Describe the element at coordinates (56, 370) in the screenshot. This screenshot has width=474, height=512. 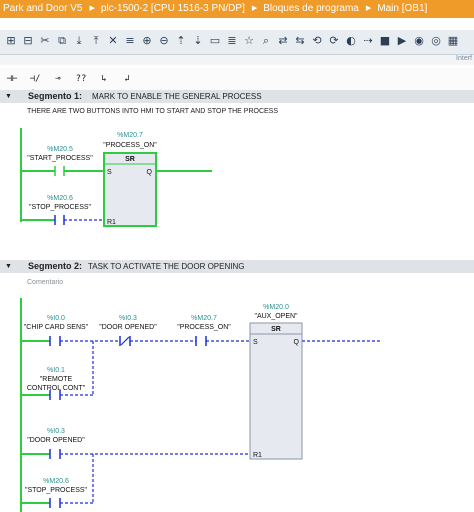
I see `contact-address: %I0.1` at that location.